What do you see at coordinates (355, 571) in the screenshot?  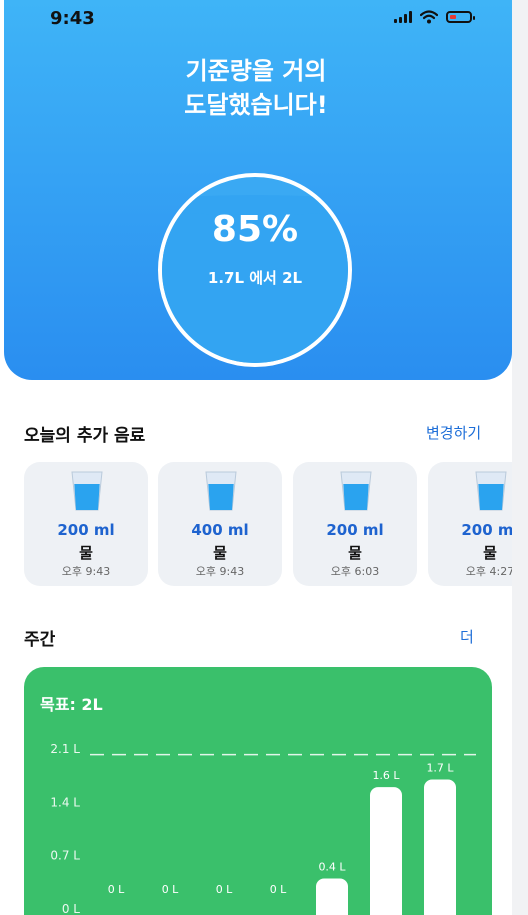 I see `drink-time: 오후 6:03` at bounding box center [355, 571].